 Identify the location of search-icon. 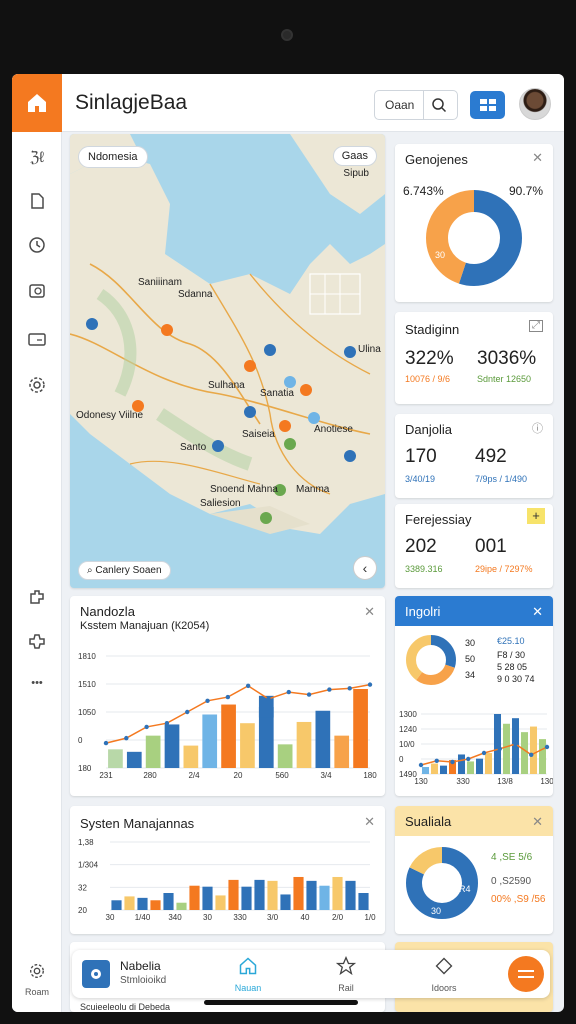
(439, 105).